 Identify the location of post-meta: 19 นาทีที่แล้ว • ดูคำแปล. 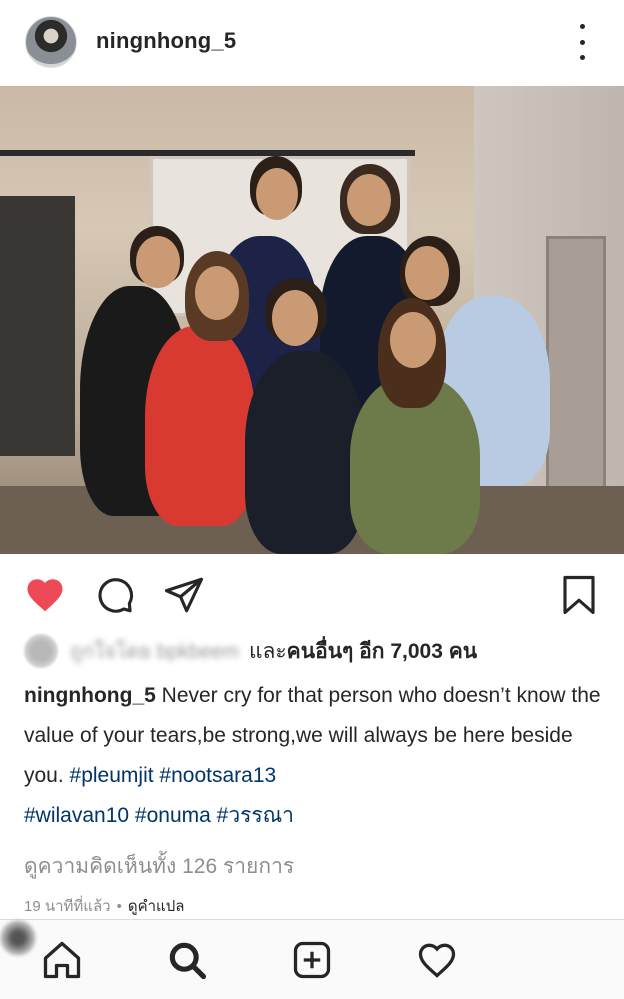
(104, 906).